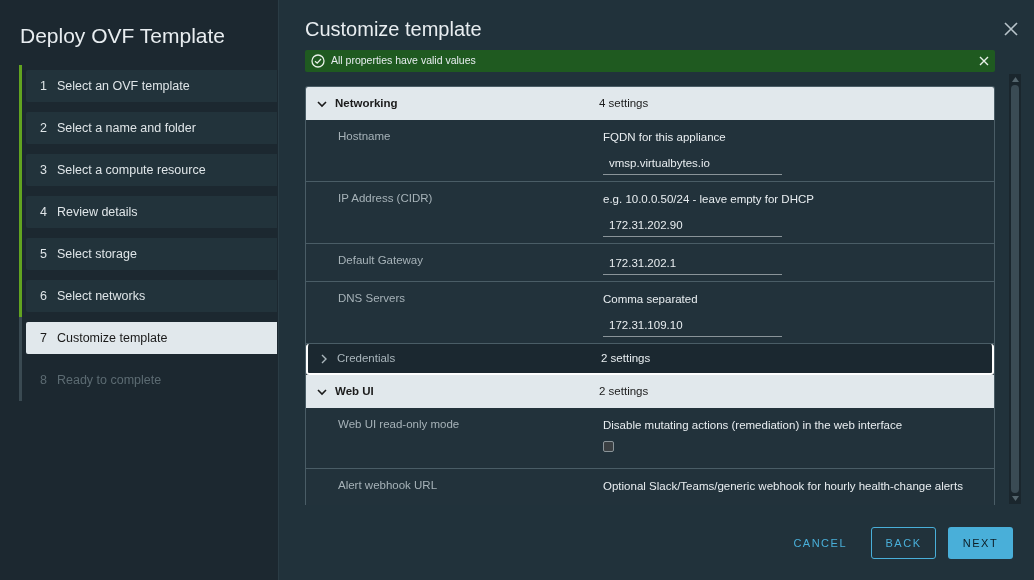 This screenshot has width=1034, height=580. What do you see at coordinates (393, 29) in the screenshot?
I see `page-title: Customize template` at bounding box center [393, 29].